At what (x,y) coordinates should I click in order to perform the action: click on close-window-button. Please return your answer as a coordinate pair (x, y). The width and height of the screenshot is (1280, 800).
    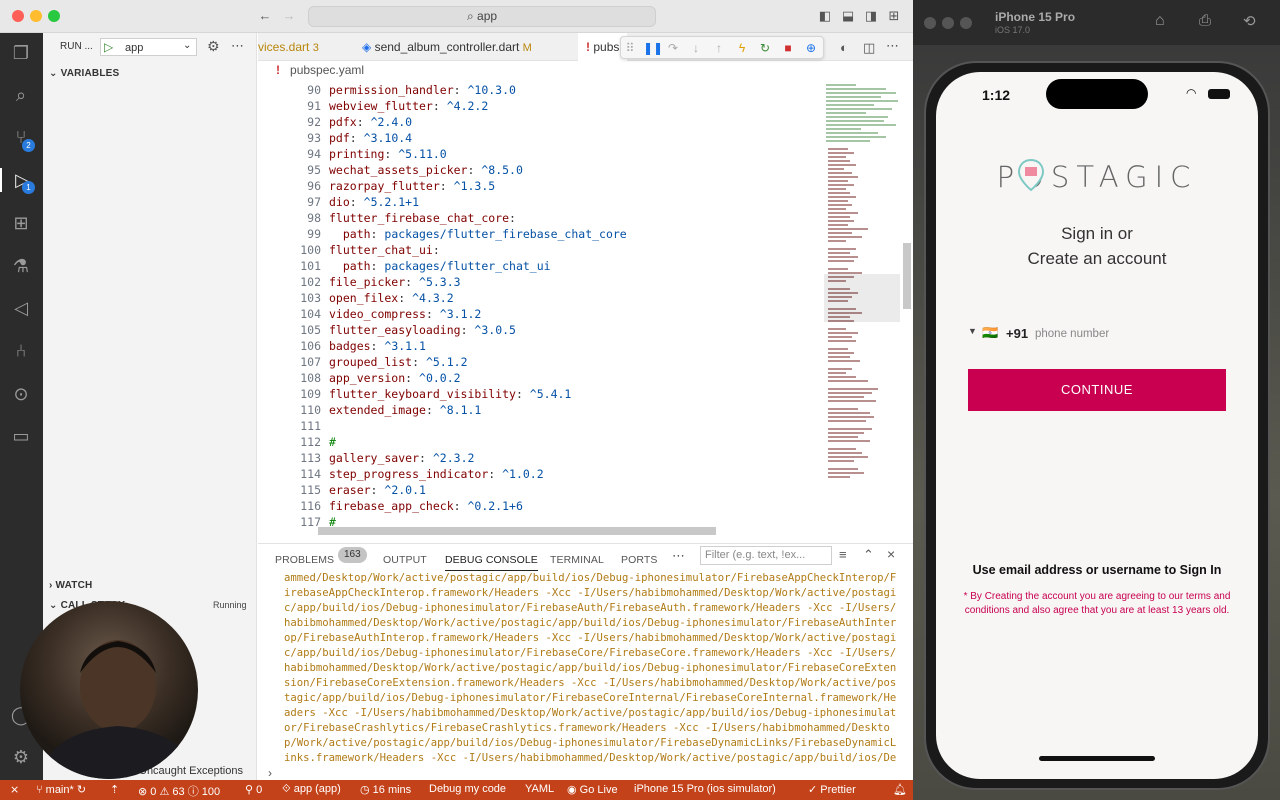
    Looking at the image, I should click on (18, 16).